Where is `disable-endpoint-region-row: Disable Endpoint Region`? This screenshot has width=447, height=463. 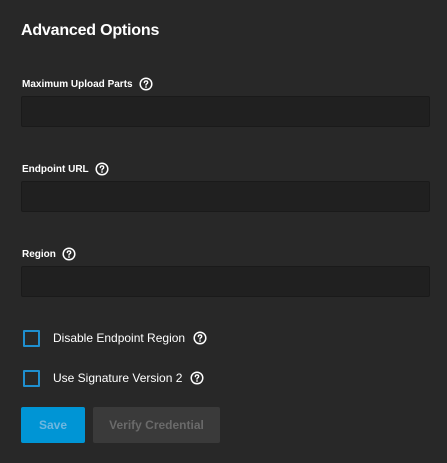
disable-endpoint-region-row: Disable Endpoint Region is located at coordinates (115, 338).